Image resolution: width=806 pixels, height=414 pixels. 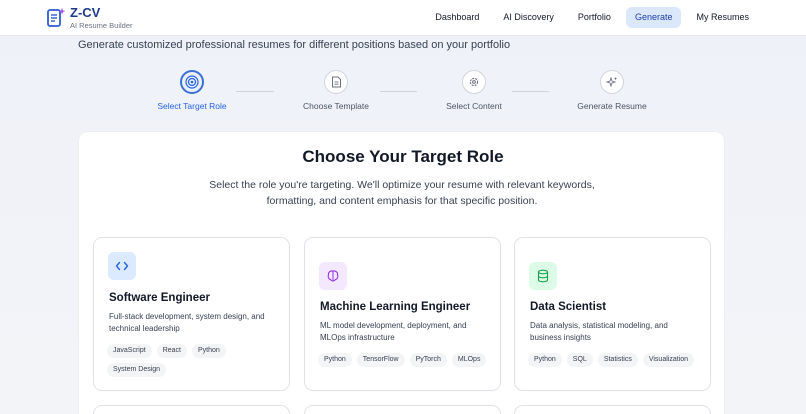 I want to click on database-icon, so click(x=543, y=276).